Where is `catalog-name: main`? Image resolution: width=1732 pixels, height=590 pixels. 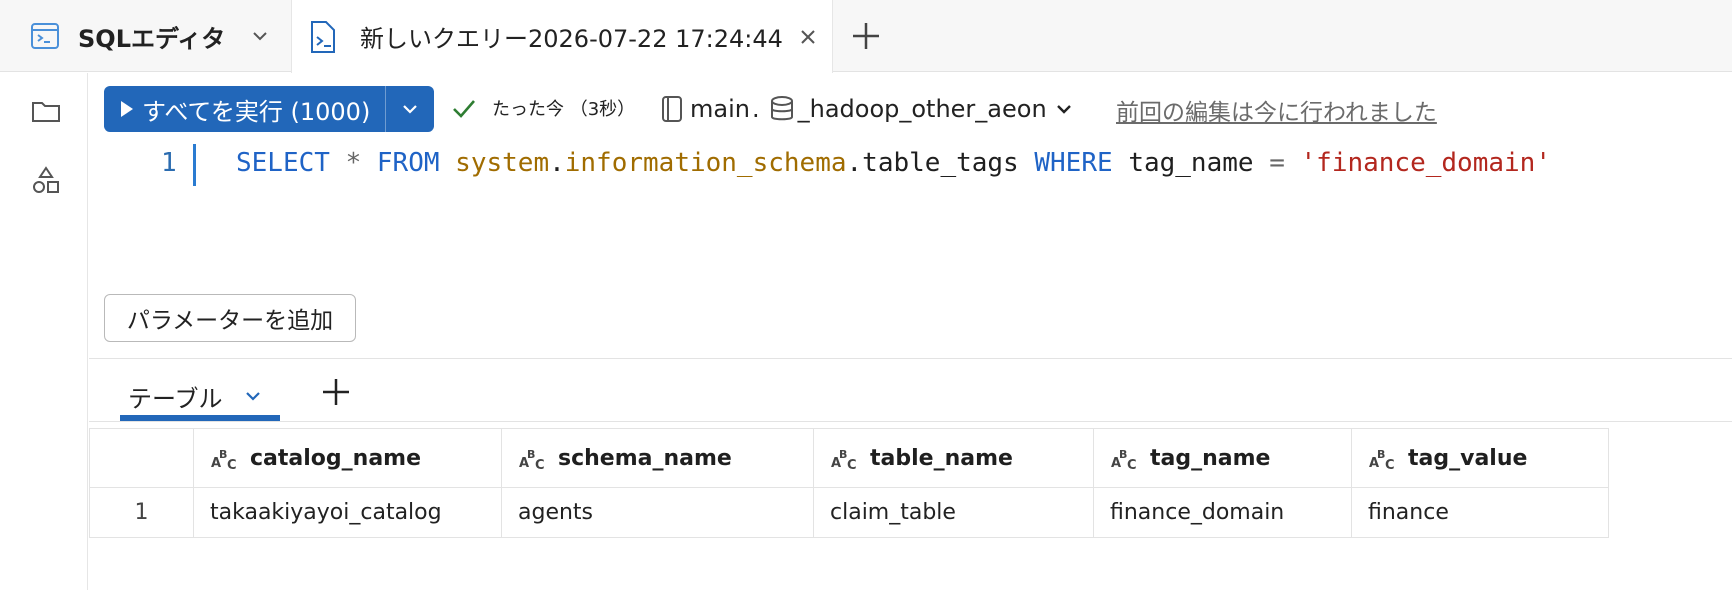
catalog-name: main is located at coordinates (720, 109).